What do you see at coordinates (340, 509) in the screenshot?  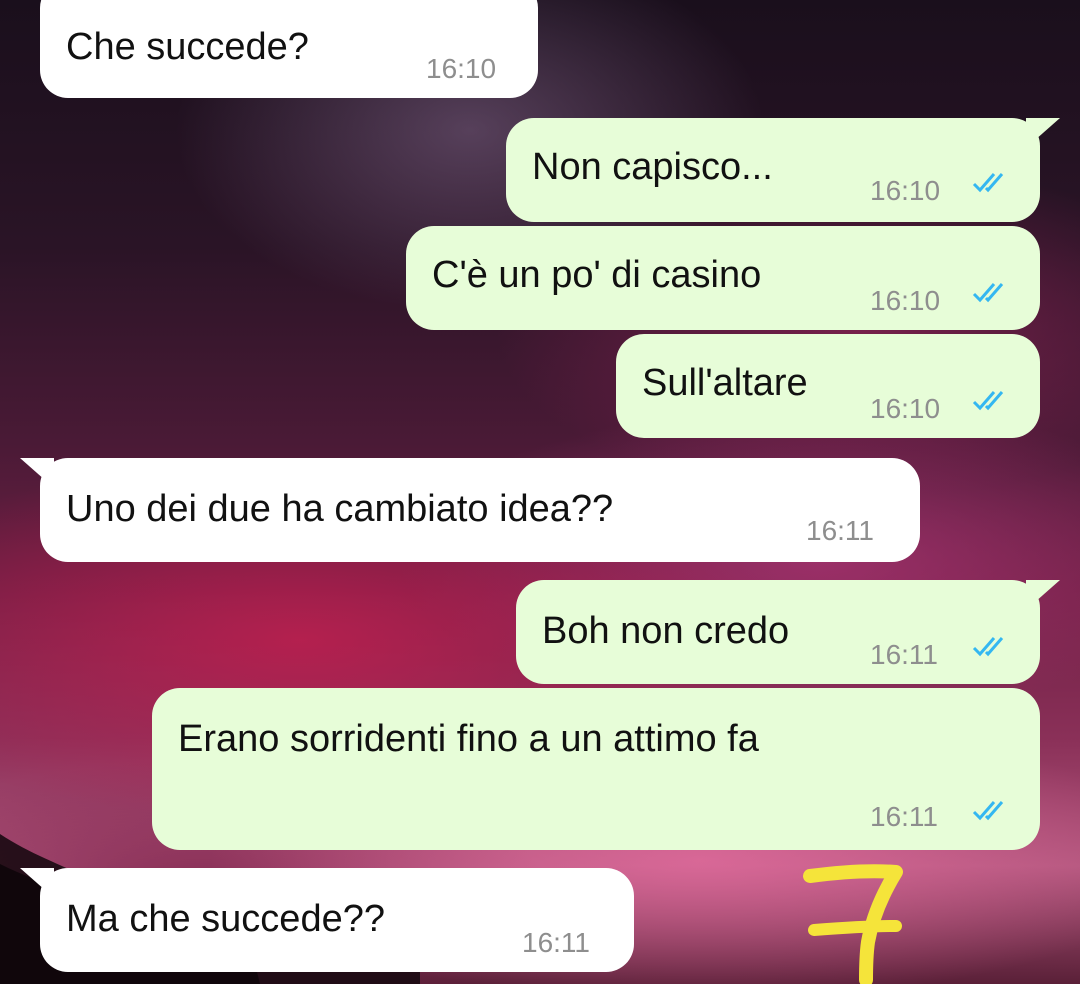 I see `message-text: Uno dei due ha cambiato idea??` at bounding box center [340, 509].